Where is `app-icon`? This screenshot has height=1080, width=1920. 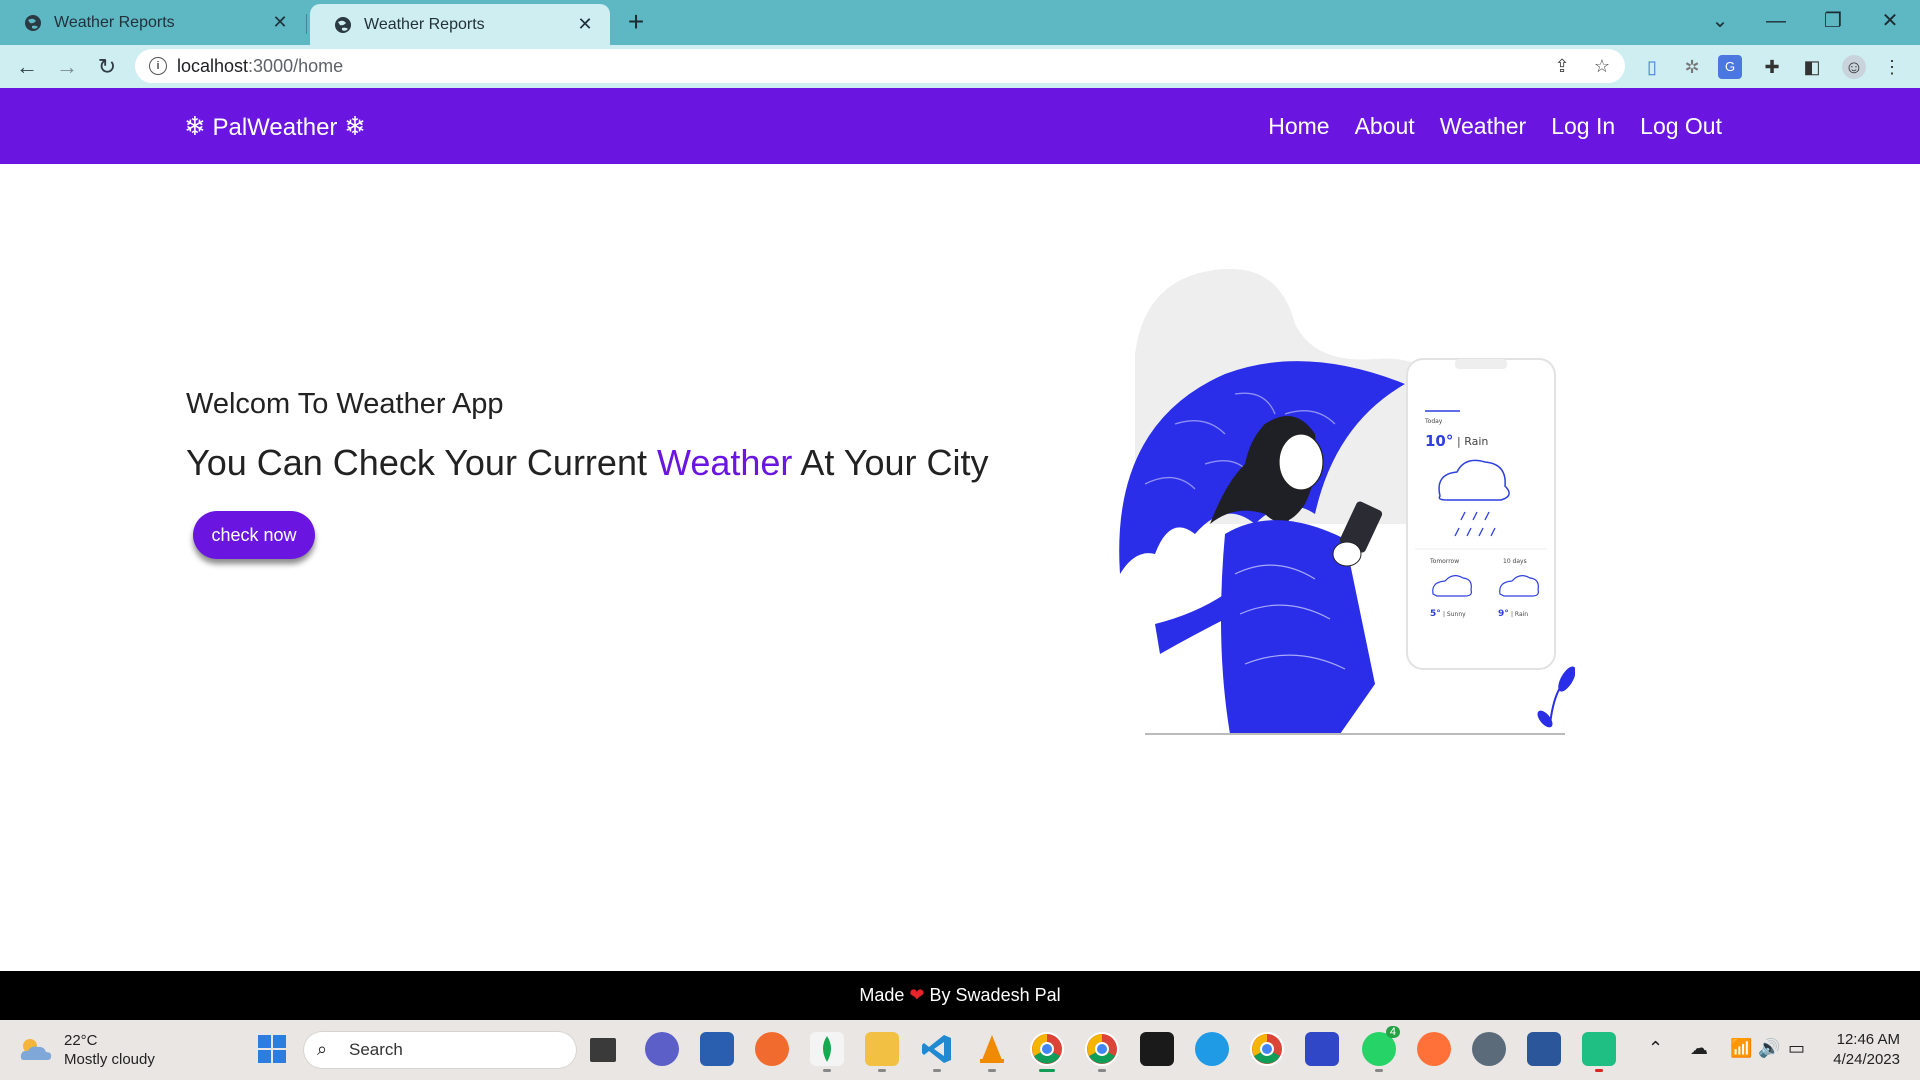
app-icon is located at coordinates (1322, 1049).